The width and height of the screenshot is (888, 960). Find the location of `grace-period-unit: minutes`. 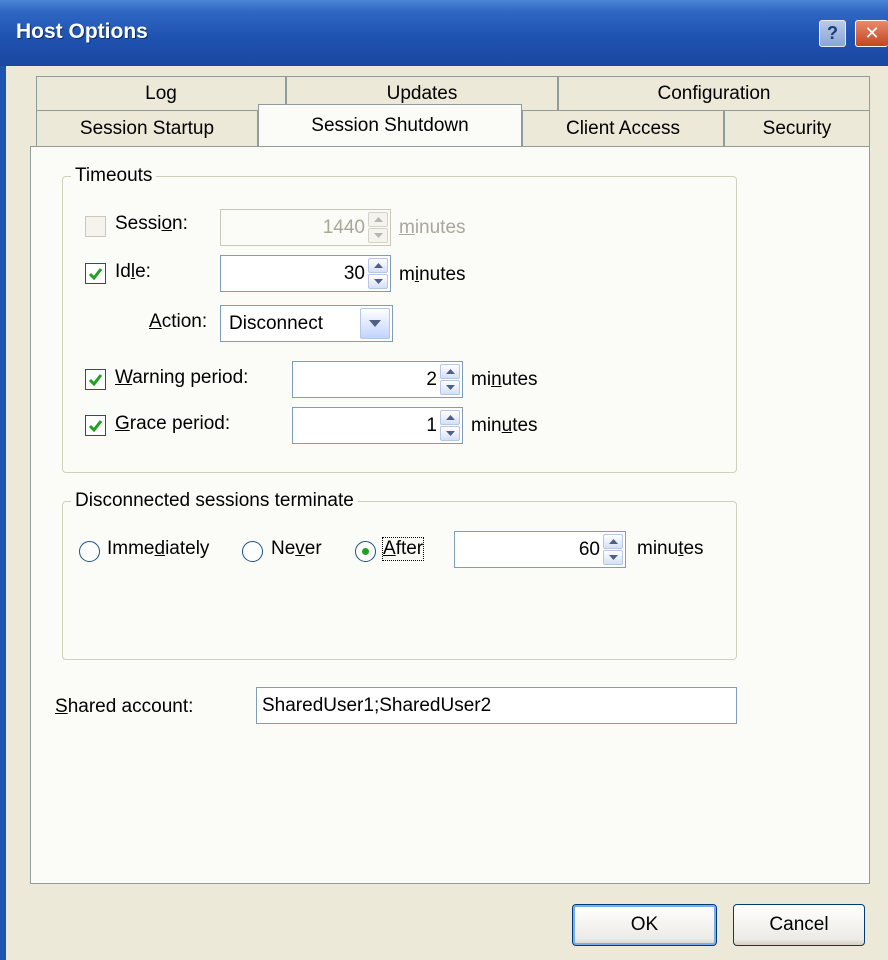

grace-period-unit: minutes is located at coordinates (504, 425).